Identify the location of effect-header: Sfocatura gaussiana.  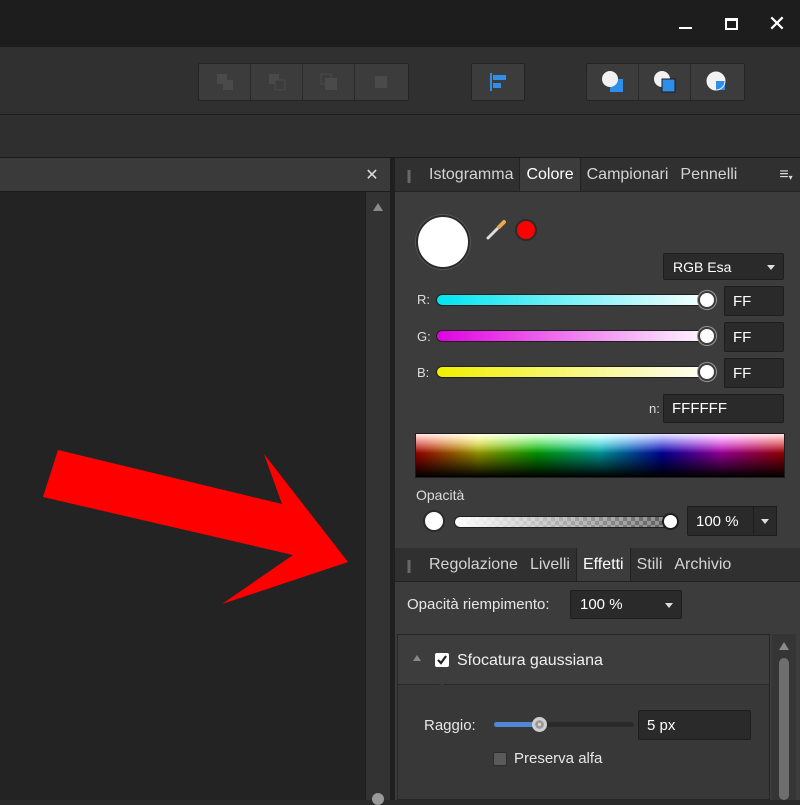
(583, 660).